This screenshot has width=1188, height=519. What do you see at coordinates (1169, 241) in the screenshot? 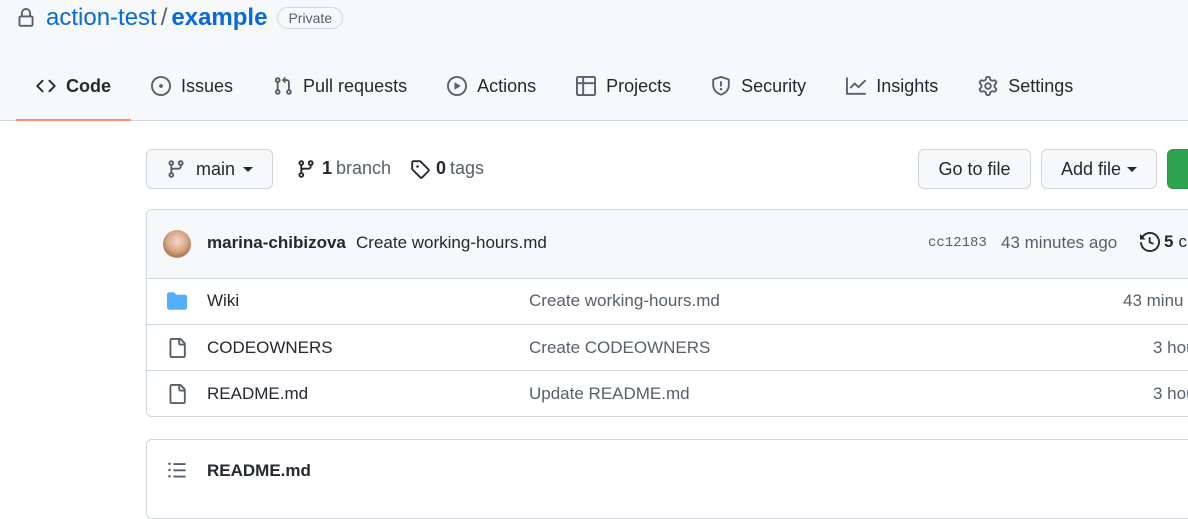
I see `commits-count: 5` at bounding box center [1169, 241].